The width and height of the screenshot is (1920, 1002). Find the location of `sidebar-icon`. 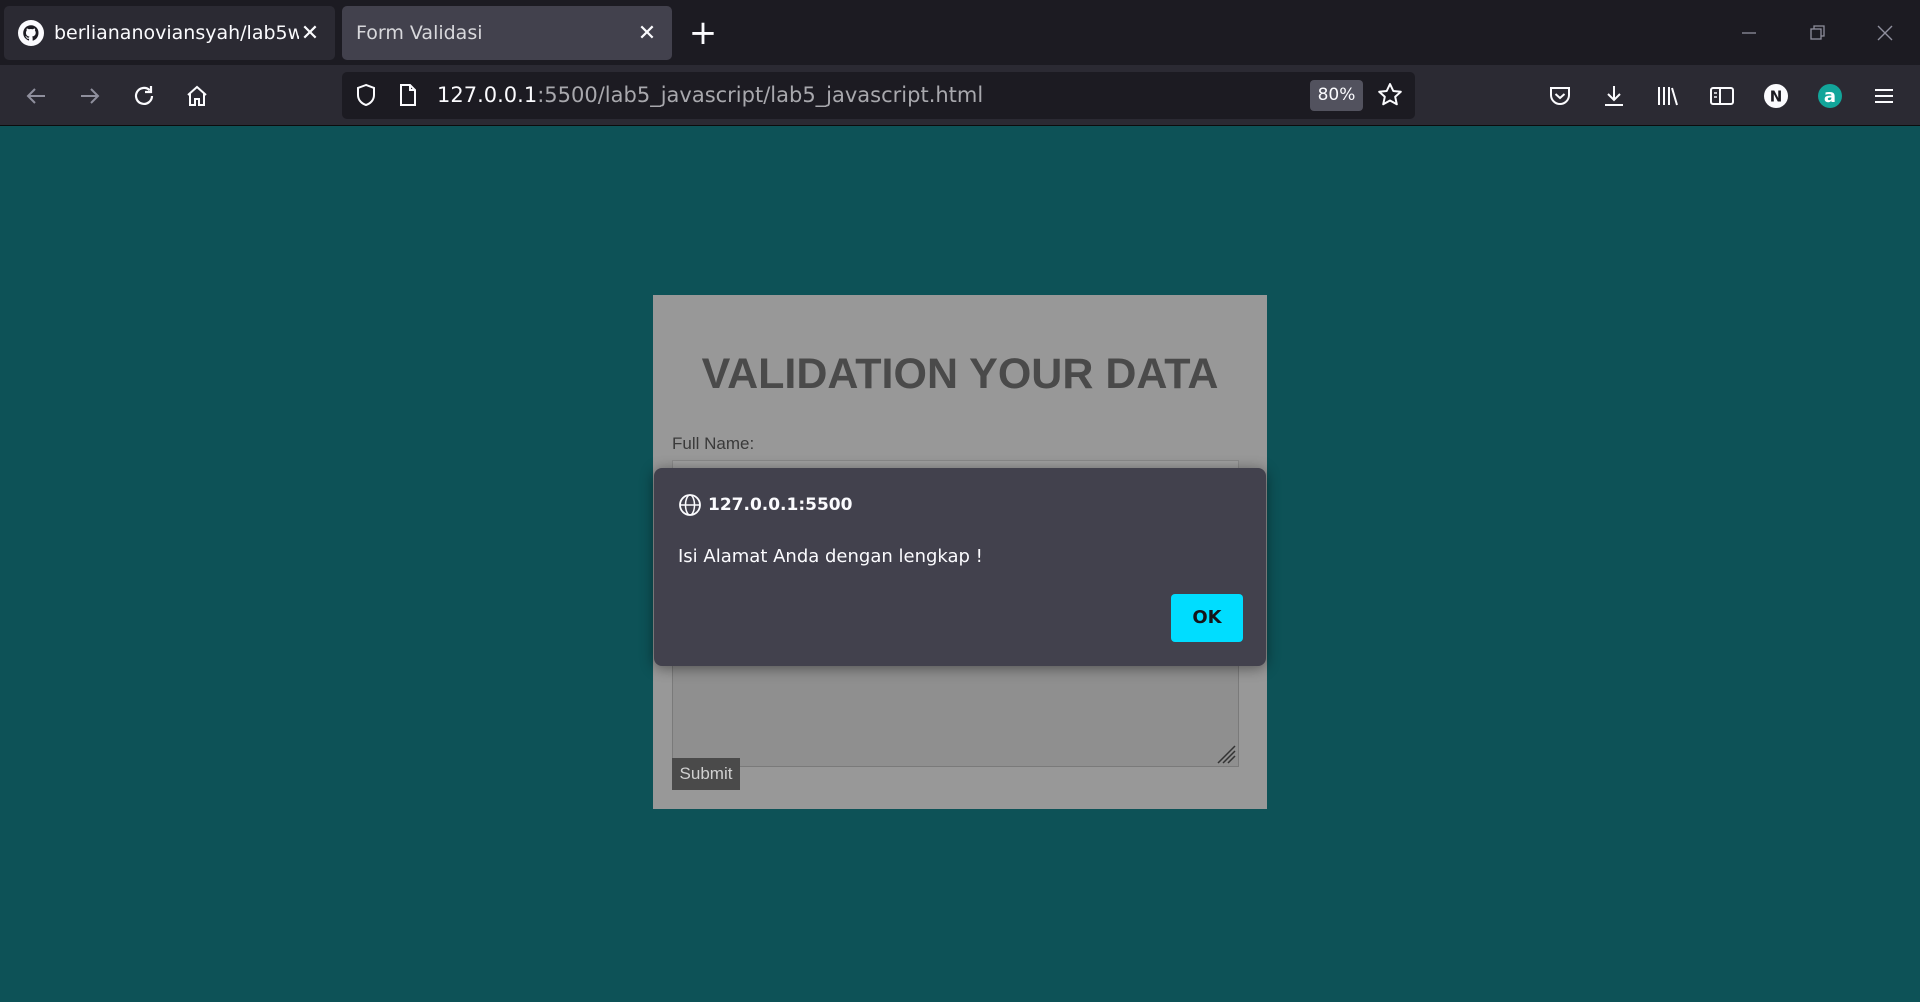

sidebar-icon is located at coordinates (1722, 96).